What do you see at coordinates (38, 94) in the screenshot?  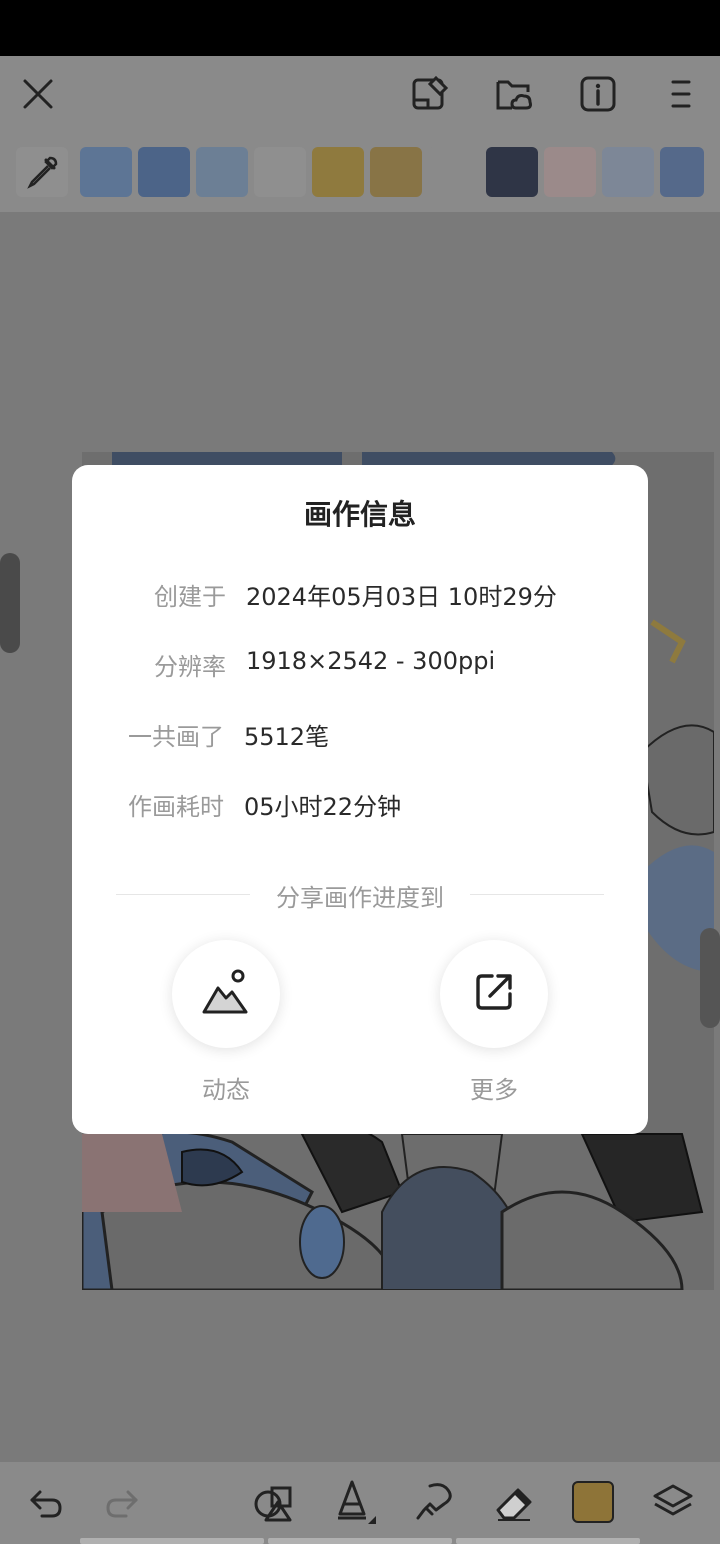 I see `close-icon` at bounding box center [38, 94].